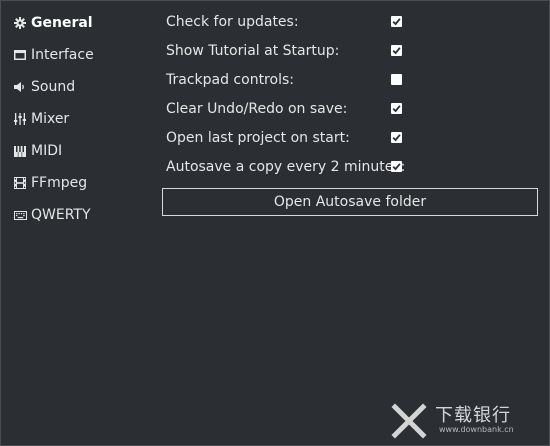  I want to click on setting-label: Check for updates:, so click(232, 21).